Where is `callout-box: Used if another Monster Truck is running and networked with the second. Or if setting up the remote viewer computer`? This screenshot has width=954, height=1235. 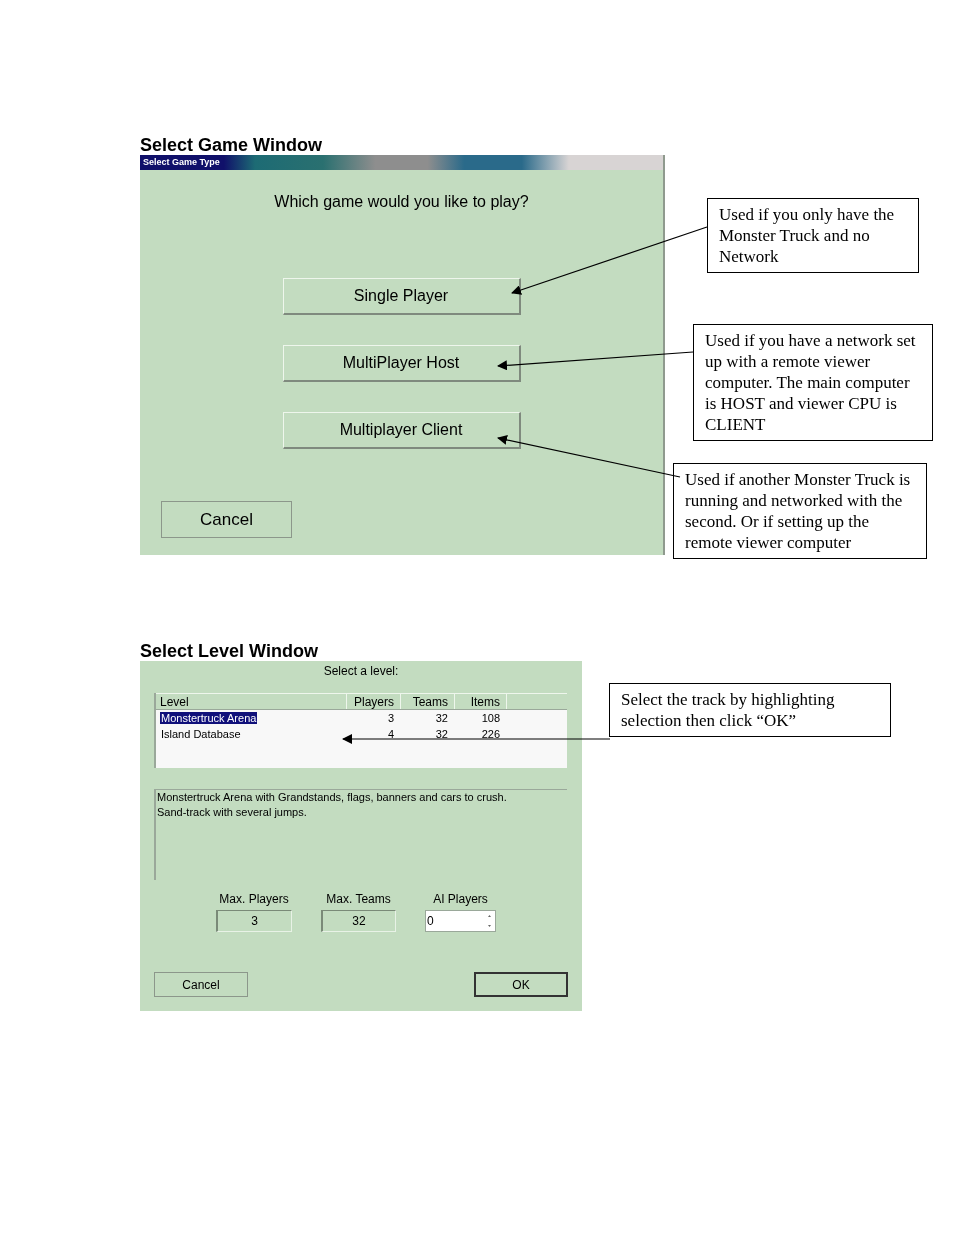 callout-box: Used if another Monster Truck is running and networked with the second. Or if setting up the remote viewer computer is located at coordinates (800, 511).